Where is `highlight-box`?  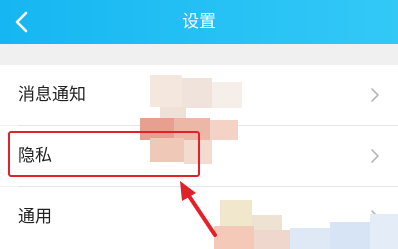 highlight-box is located at coordinates (104, 154).